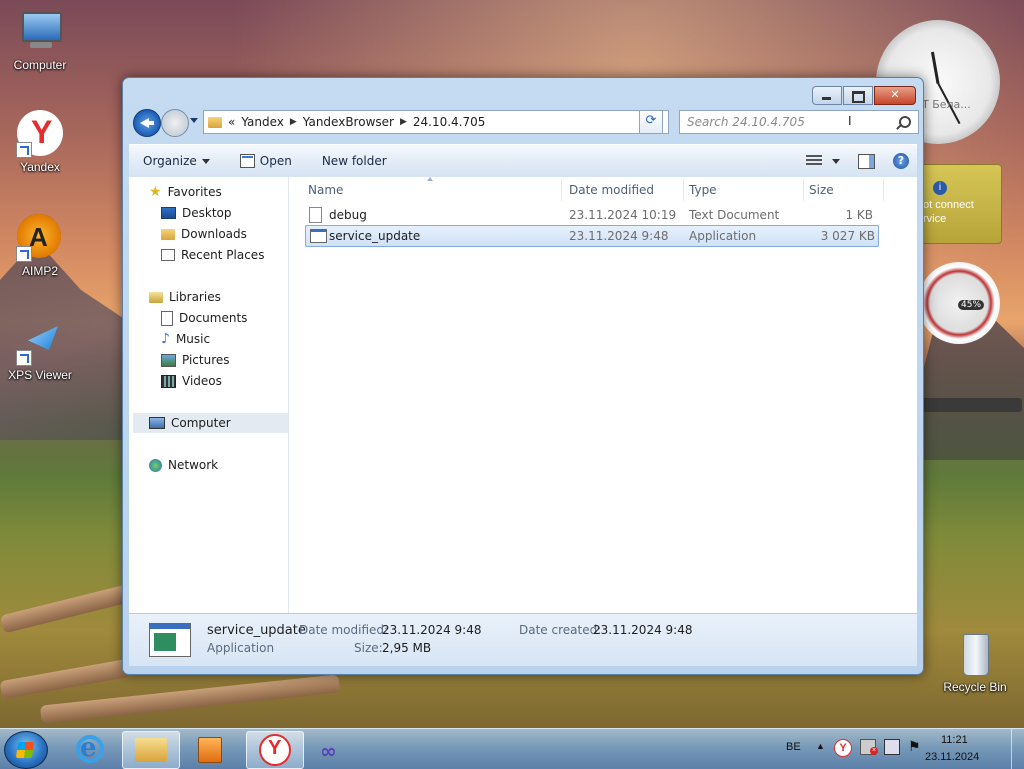 The image size is (1024, 769). Describe the element at coordinates (368, 648) in the screenshot. I see `details-size-label: Size:` at that location.